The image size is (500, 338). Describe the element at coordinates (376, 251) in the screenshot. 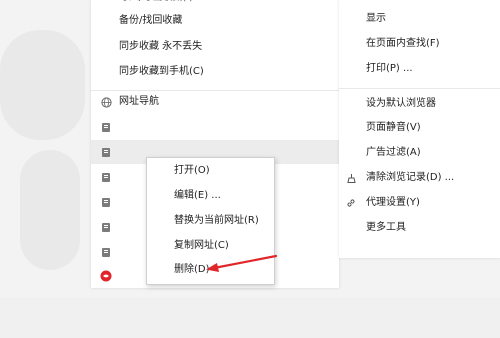

I see `menu-item-help: 帮助` at that location.